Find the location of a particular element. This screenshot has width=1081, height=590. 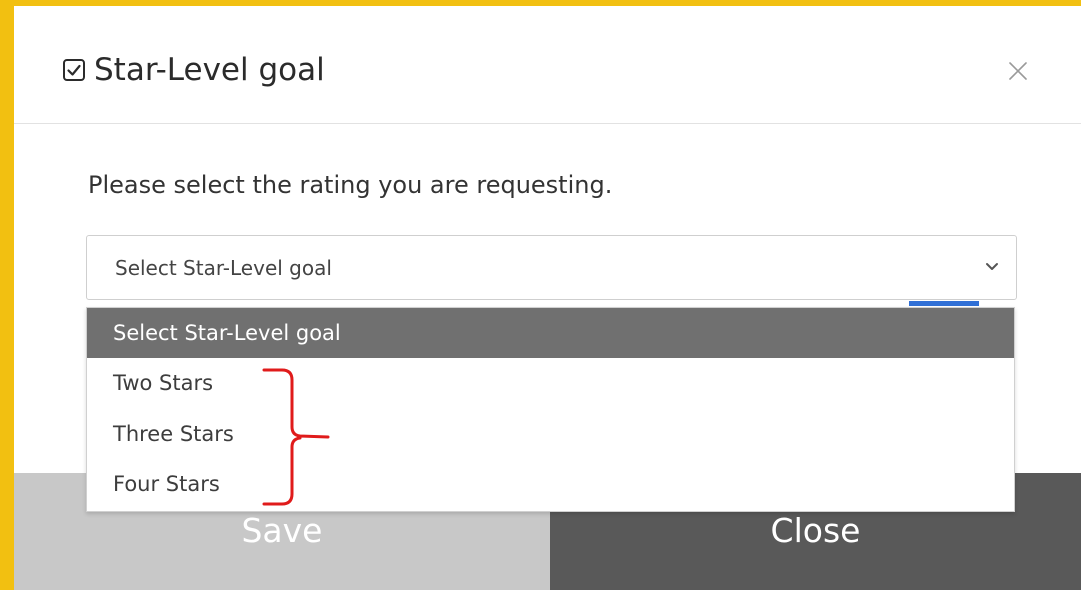

hidden-button-edge is located at coordinates (944, 303).